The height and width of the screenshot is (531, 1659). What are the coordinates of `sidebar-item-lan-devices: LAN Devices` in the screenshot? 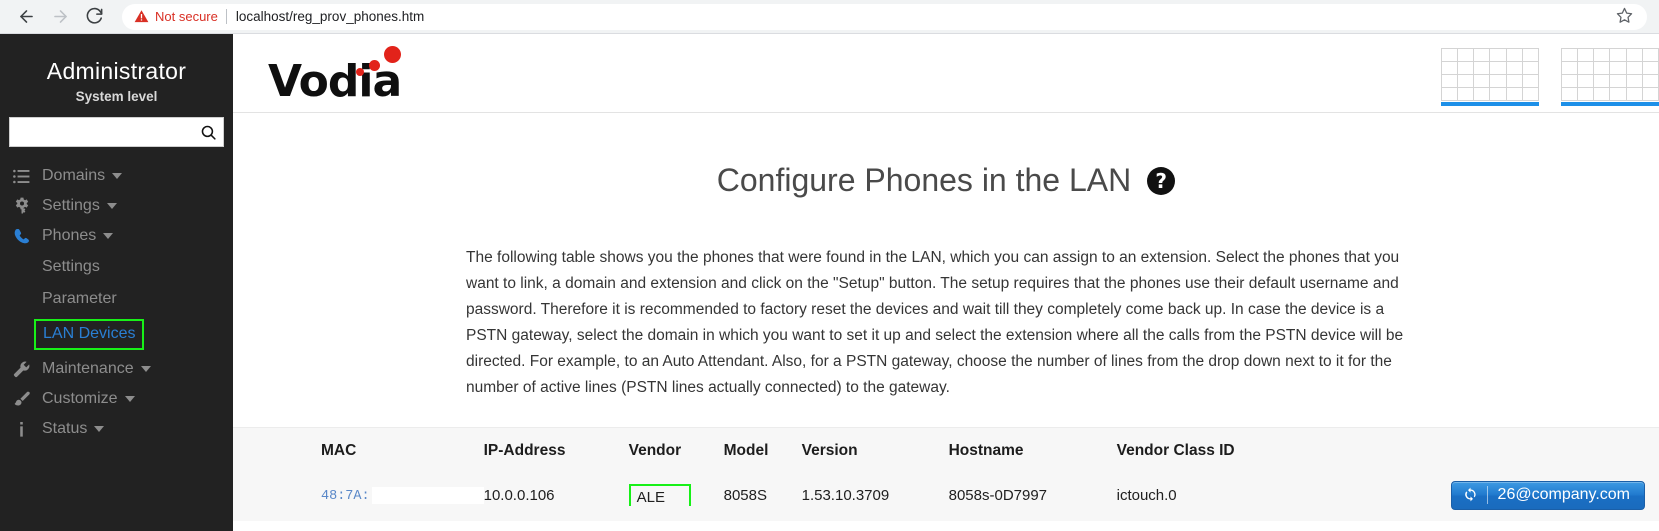 It's located at (116, 334).